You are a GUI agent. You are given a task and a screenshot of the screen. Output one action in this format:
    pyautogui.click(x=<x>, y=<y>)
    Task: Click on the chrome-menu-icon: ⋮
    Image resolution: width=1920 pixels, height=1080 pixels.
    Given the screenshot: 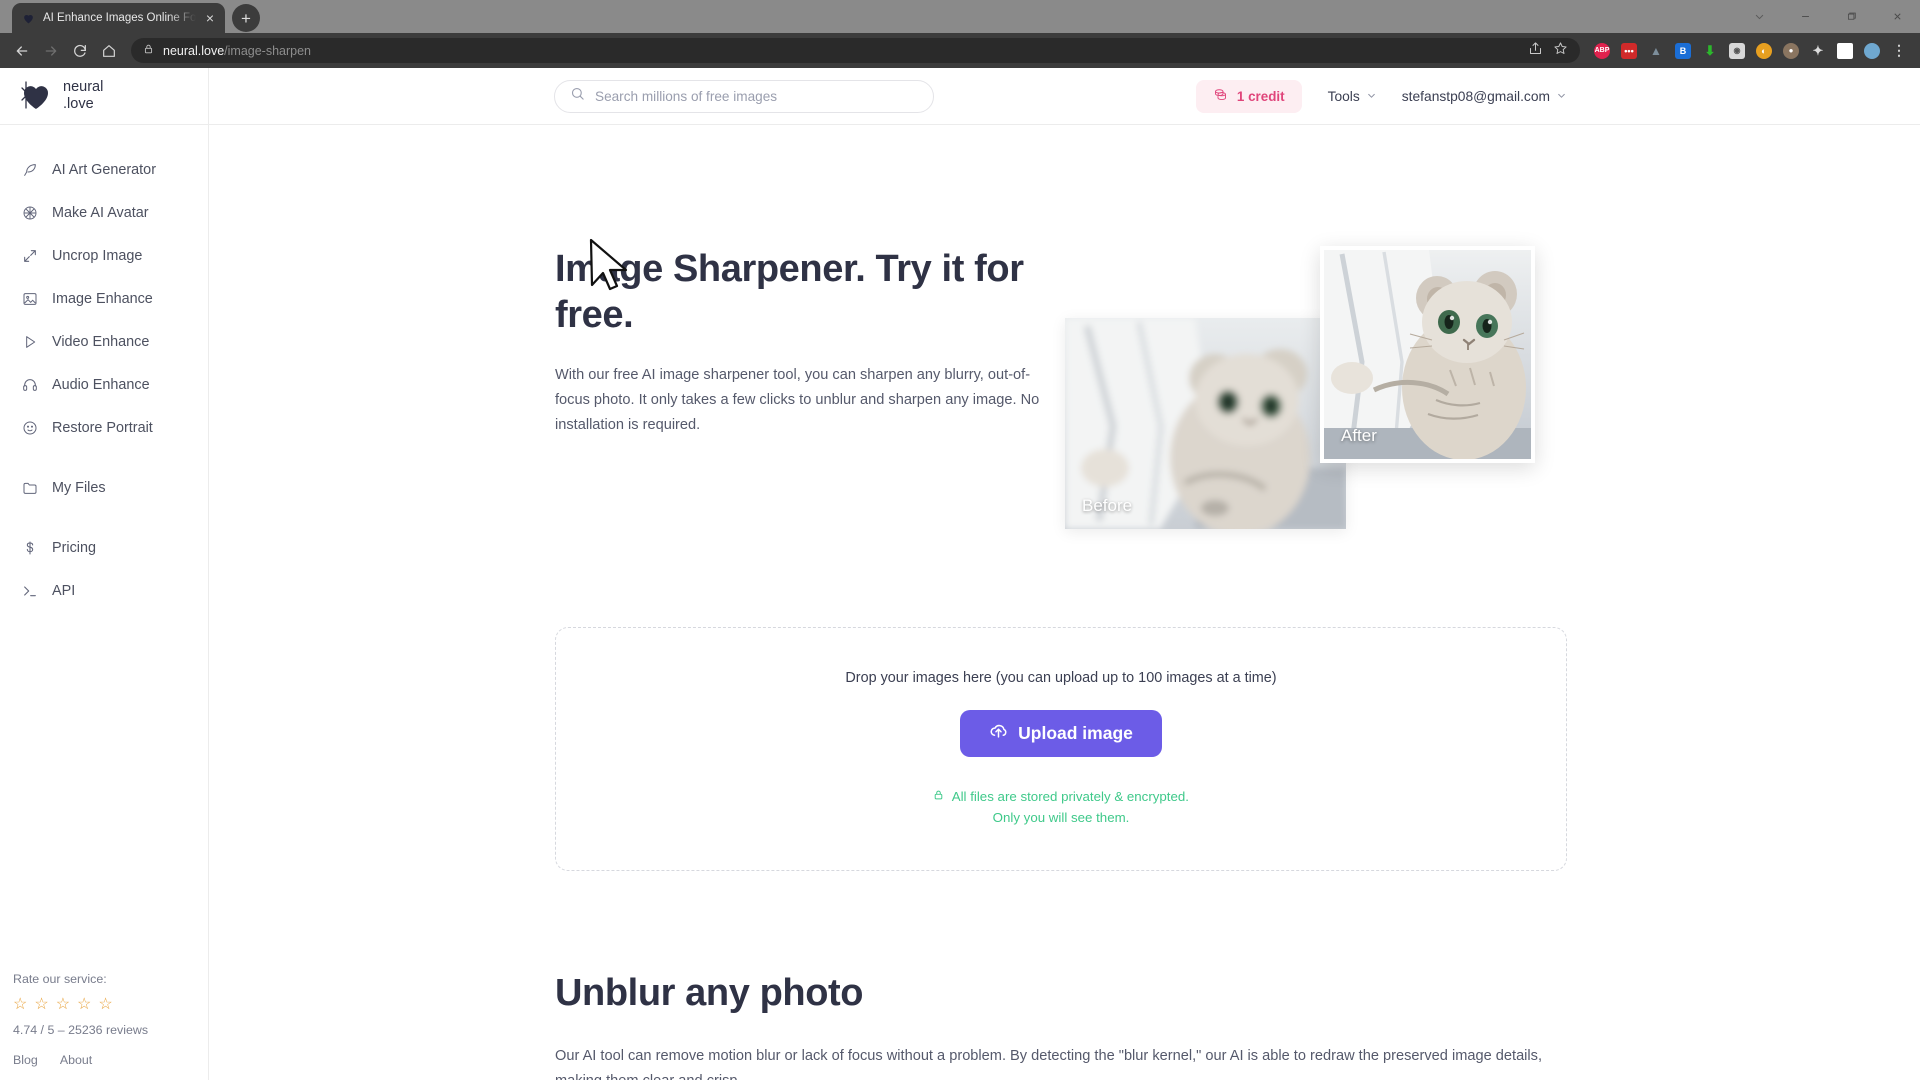 What is the action you would take?
    pyautogui.click(x=1899, y=50)
    